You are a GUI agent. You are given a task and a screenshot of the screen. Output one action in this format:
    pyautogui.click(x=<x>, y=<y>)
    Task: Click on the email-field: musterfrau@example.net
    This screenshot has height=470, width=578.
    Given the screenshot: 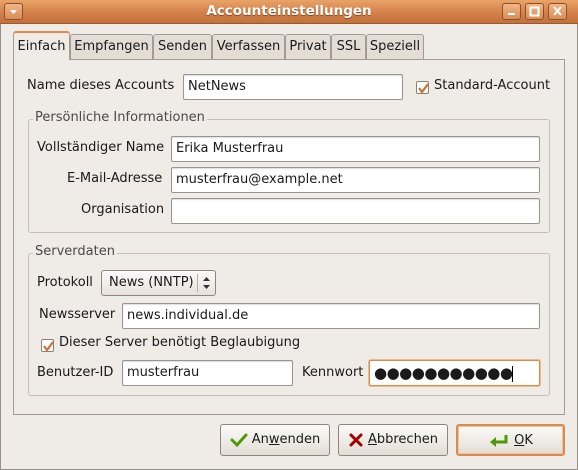 What is the action you would take?
    pyautogui.click(x=355, y=180)
    